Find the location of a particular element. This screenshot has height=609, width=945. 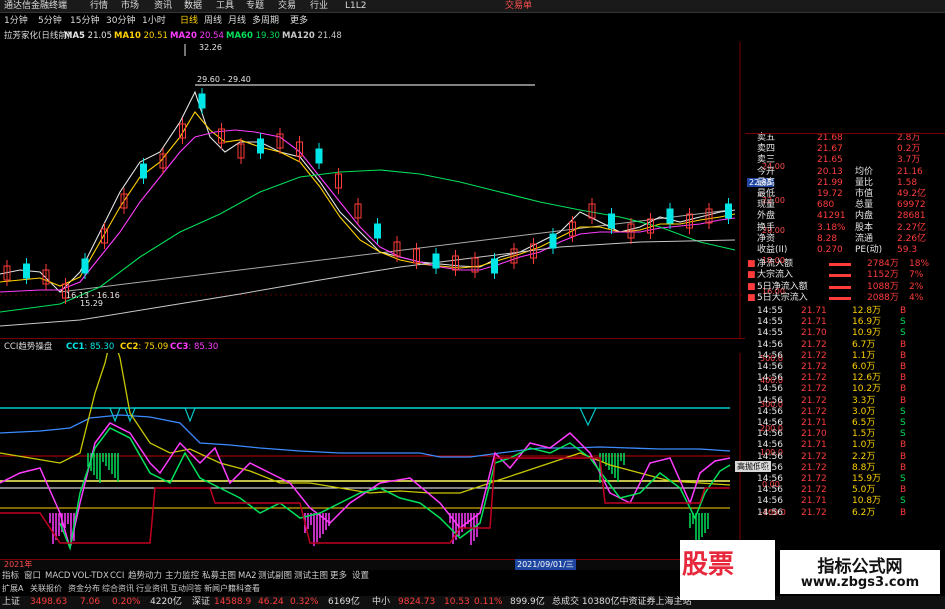

quote-key: 最低 is located at coordinates (766, 194).